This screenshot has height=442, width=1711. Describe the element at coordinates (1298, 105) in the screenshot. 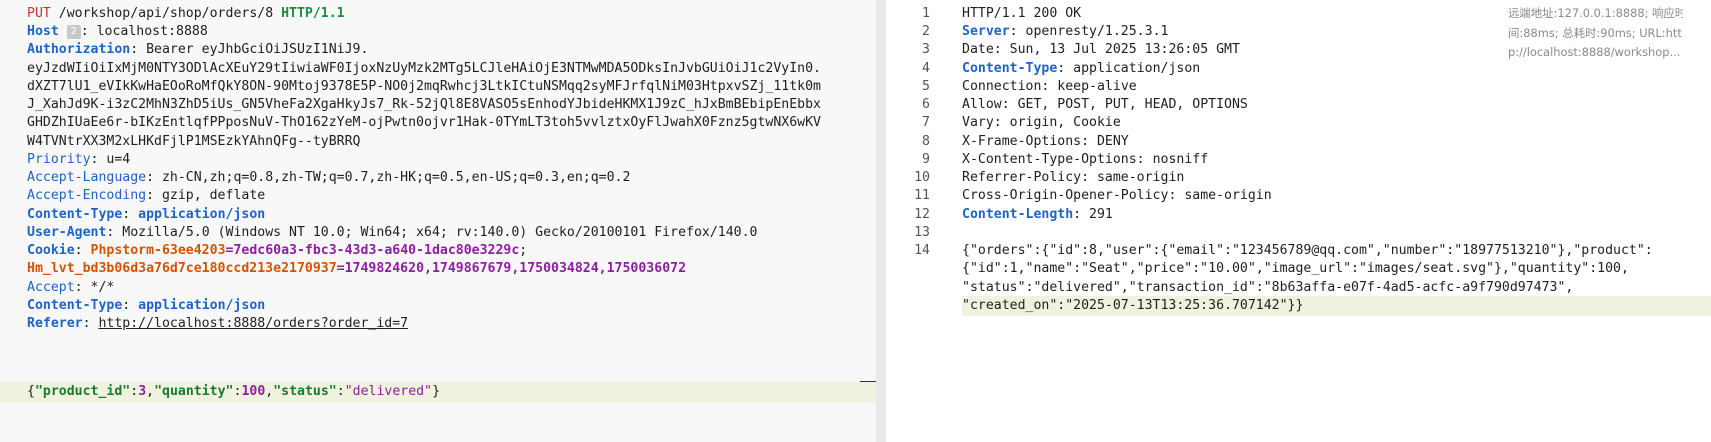

I see `response-header-allow: 6 Allow: GET, POST, PUT, HEAD, OPTIONS` at that location.